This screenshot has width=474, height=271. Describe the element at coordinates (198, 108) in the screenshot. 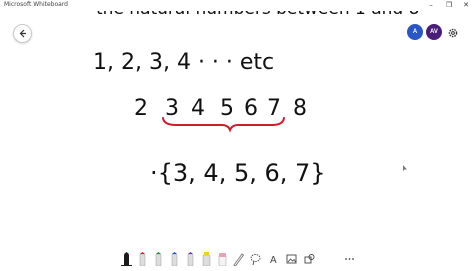

I see `row-number-4: 4` at that location.